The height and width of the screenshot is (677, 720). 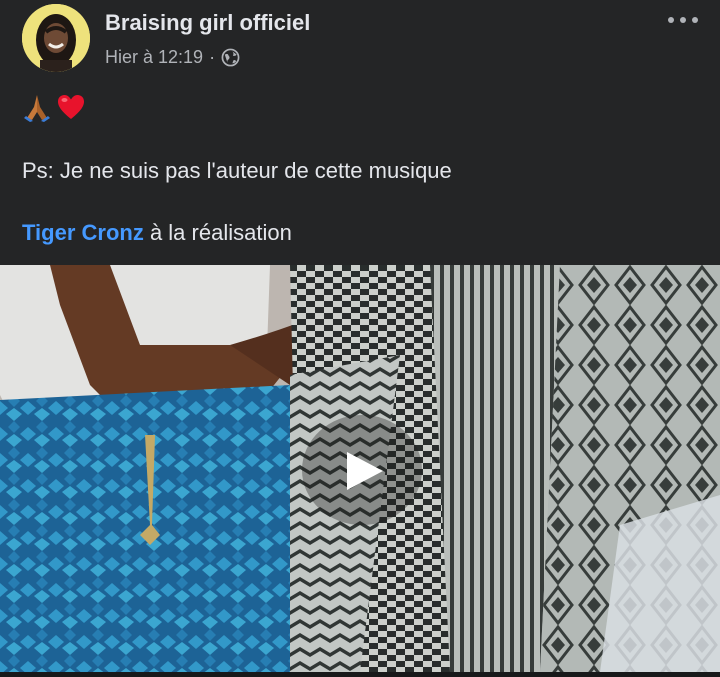 I want to click on post-text-fragment: à la réalisation, so click(x=217, y=232).